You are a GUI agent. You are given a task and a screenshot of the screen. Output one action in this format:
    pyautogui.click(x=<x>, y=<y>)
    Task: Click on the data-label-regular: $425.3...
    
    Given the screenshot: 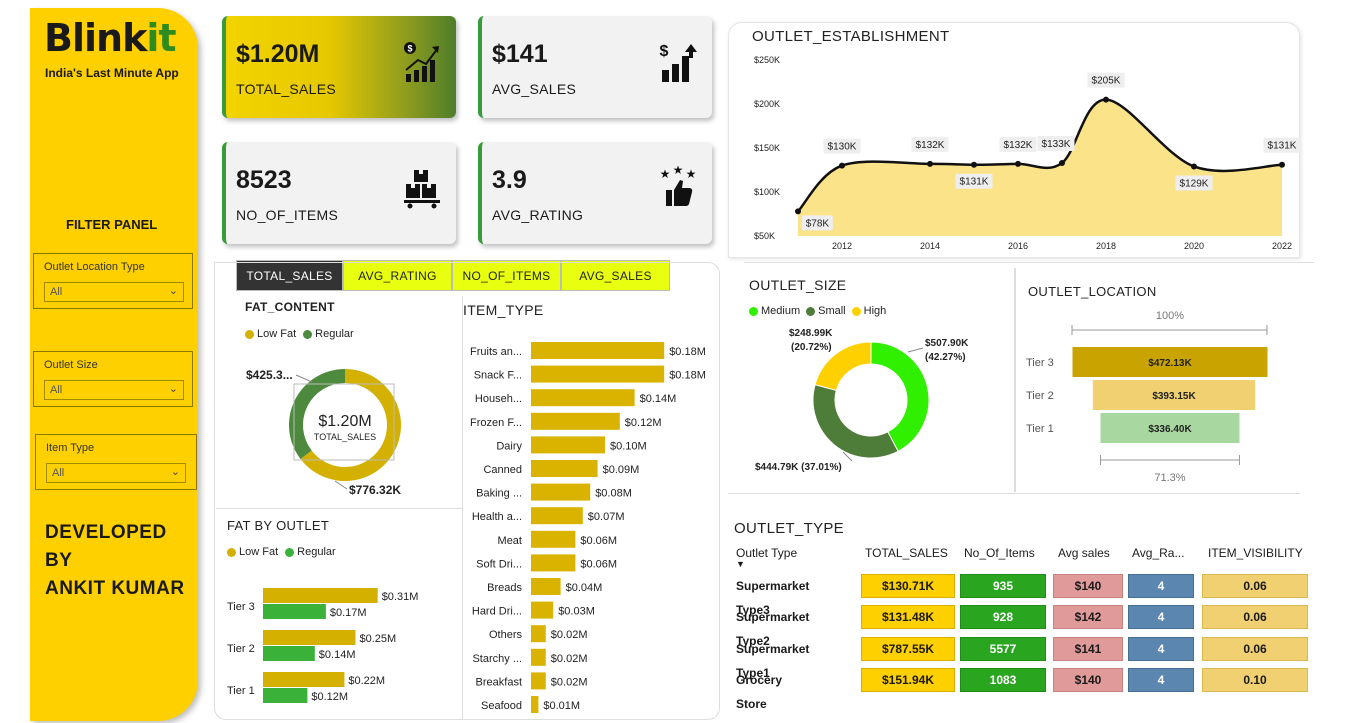 What is the action you would take?
    pyautogui.click(x=269, y=375)
    